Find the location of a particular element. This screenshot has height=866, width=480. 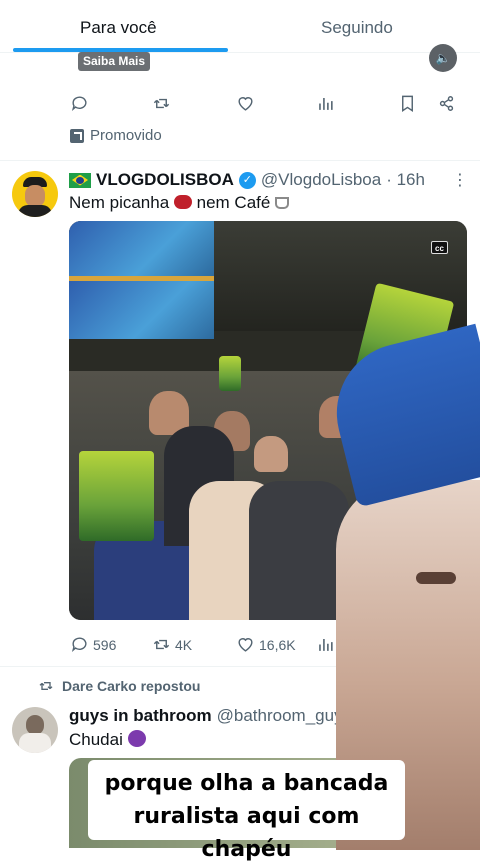

tab-for-you: Para você is located at coordinates (118, 28).